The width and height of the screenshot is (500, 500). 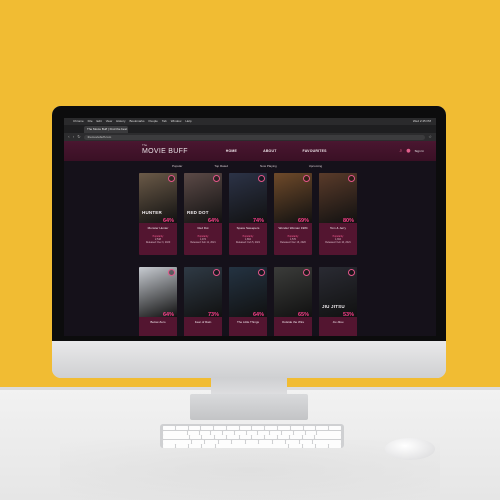 I want to click on browser-tab: The Movie Buff | Find the best movies, so click(x=106, y=129).